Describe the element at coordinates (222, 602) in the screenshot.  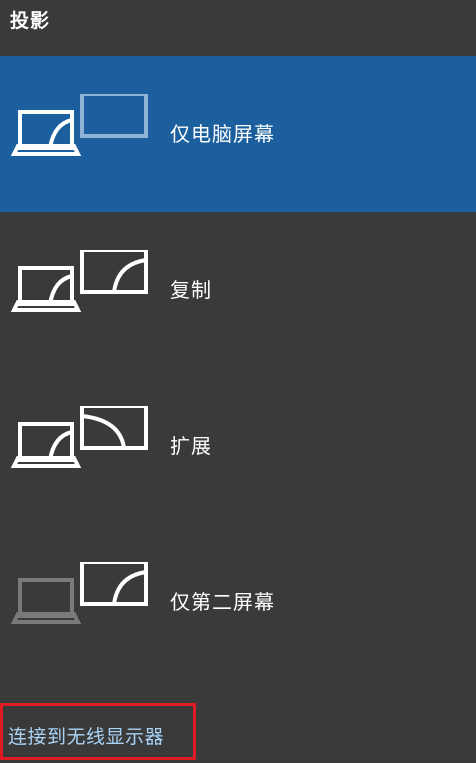
I see `option-label: 仅第二屏幕` at that location.